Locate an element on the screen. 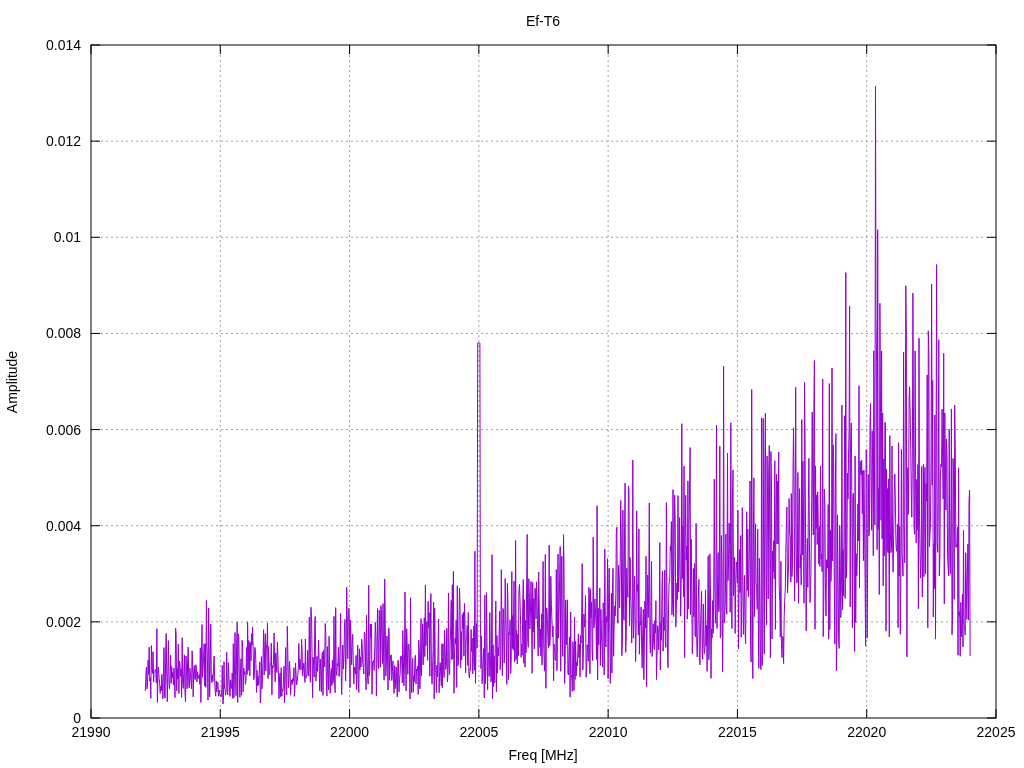 Image resolution: width=1024 pixels, height=768 pixels. tick-label: 0 is located at coordinates (77, 718).